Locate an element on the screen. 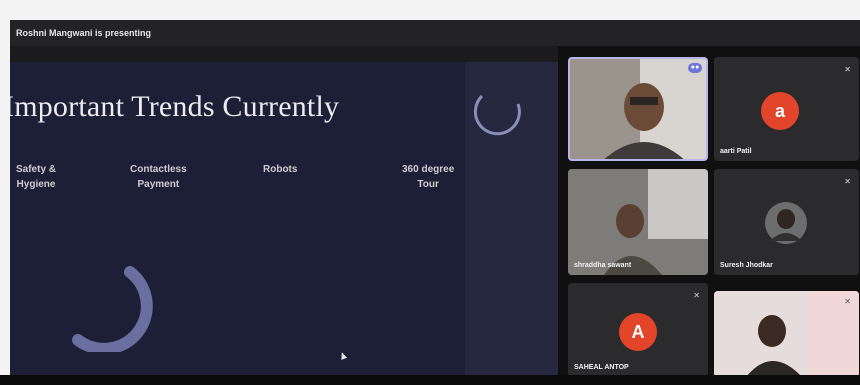 The height and width of the screenshot is (385, 860). avatar-initial: A is located at coordinates (638, 332).